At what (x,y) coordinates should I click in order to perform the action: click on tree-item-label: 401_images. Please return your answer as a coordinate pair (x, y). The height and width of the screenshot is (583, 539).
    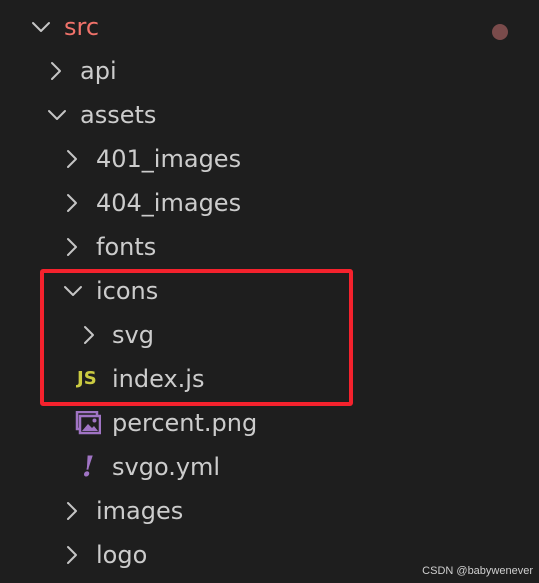
    Looking at the image, I should click on (169, 159).